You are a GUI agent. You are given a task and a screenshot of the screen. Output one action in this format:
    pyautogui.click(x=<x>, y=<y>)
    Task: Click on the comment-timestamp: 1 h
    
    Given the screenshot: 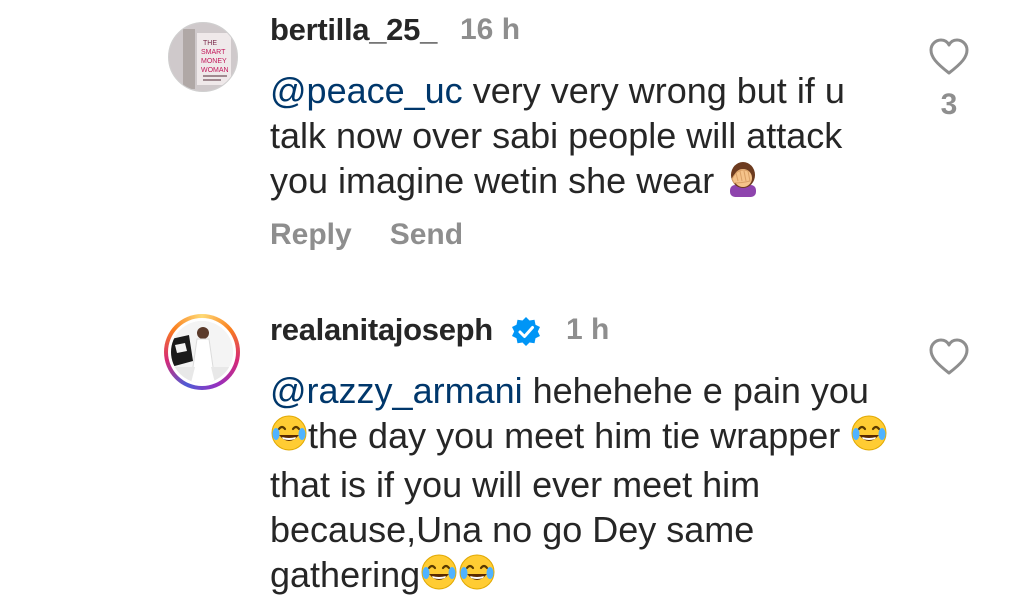 What is the action you would take?
    pyautogui.click(x=588, y=329)
    